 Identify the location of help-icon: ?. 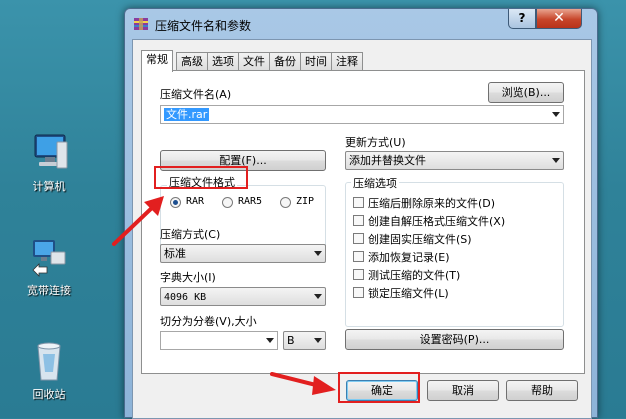
(522, 18).